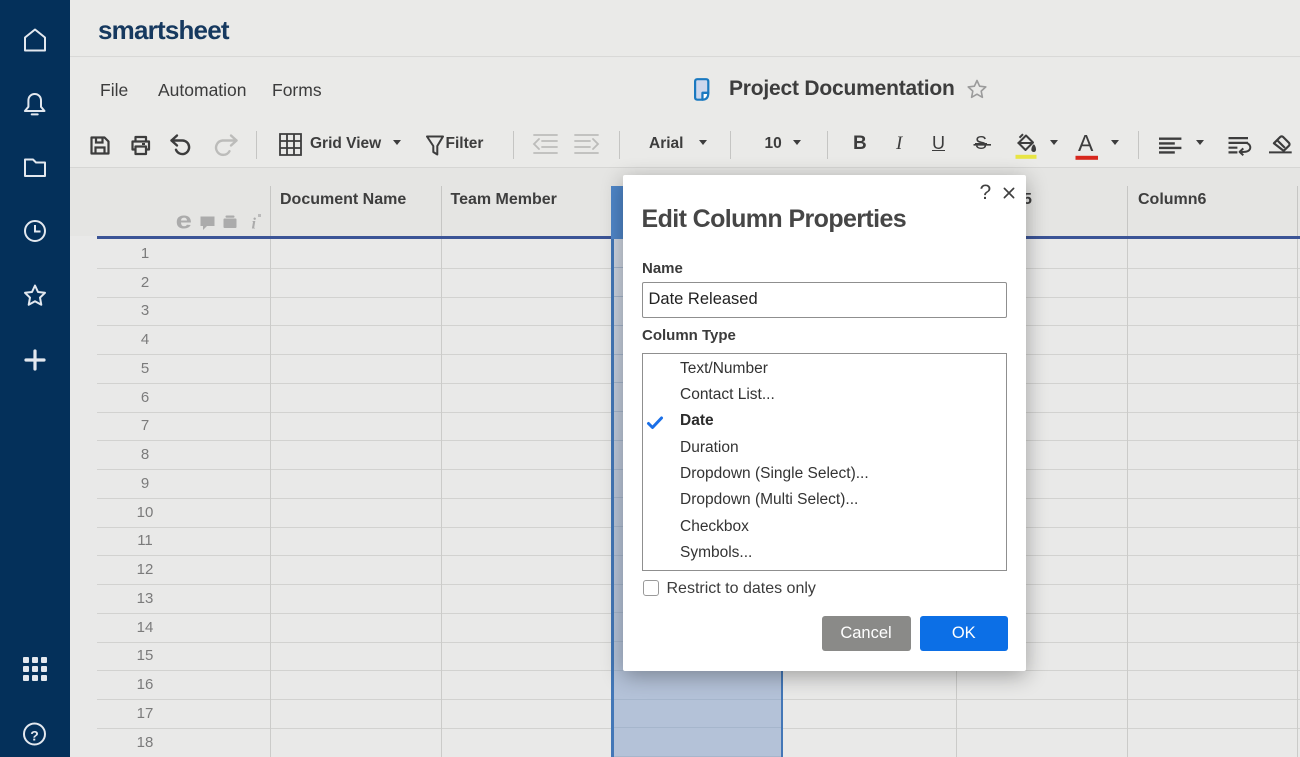 The image size is (1300, 757). What do you see at coordinates (254, 224) in the screenshot?
I see `svg-text: i` at bounding box center [254, 224].